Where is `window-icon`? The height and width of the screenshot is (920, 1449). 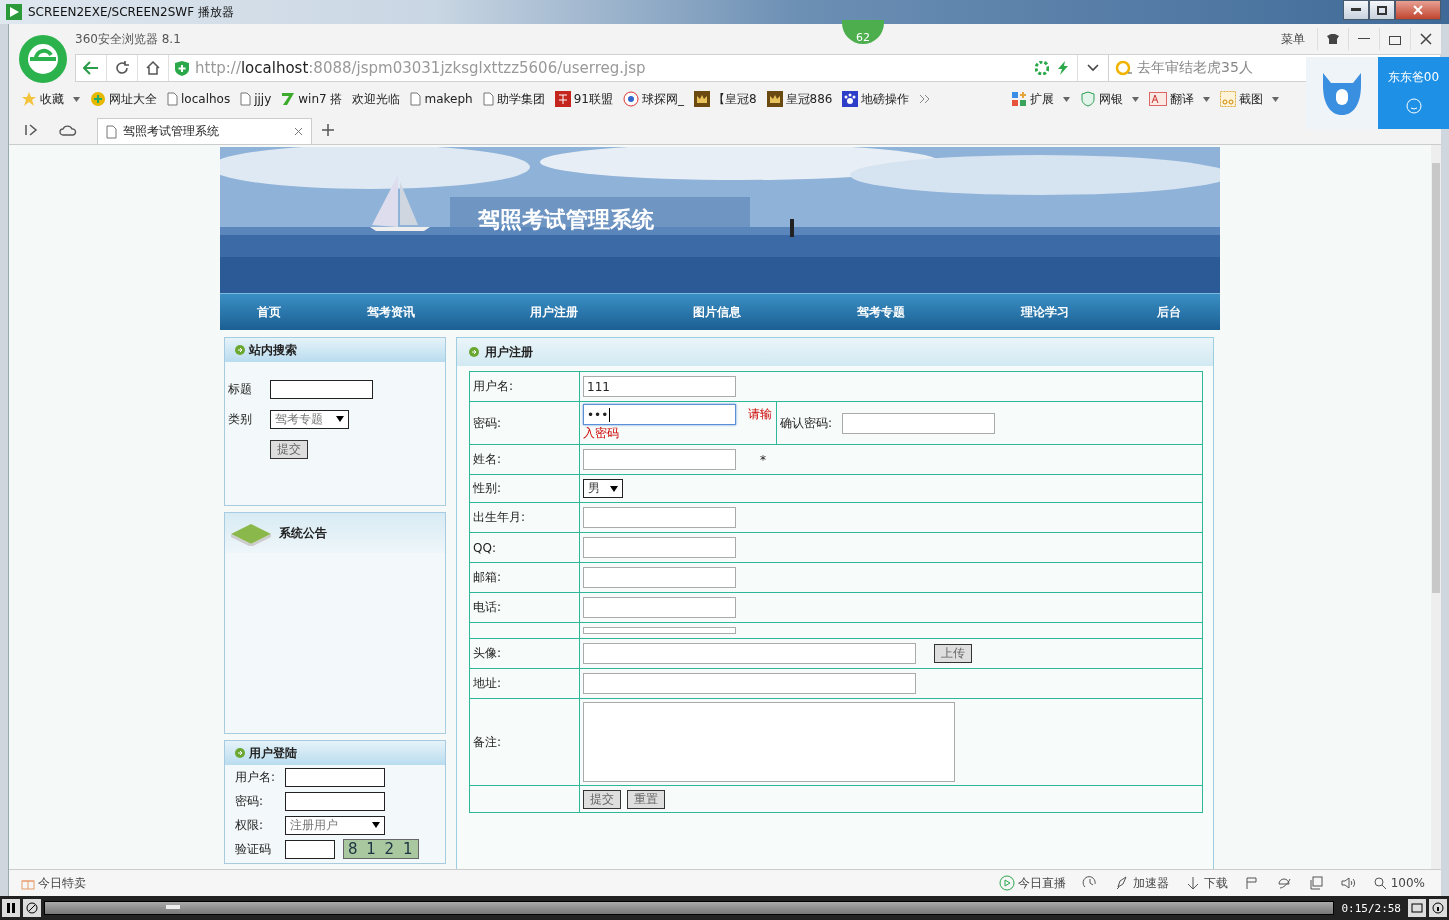 window-icon is located at coordinates (1315, 883).